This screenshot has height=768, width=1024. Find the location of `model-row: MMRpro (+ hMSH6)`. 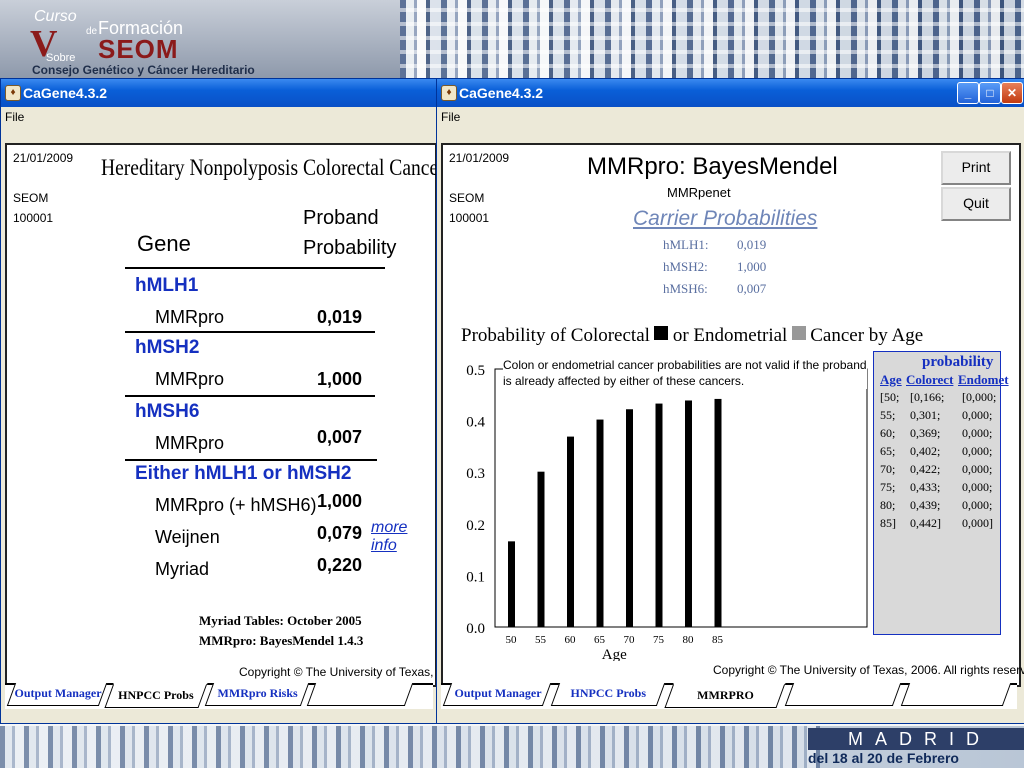

model-row: MMRpro (+ hMSH6) is located at coordinates (236, 505).